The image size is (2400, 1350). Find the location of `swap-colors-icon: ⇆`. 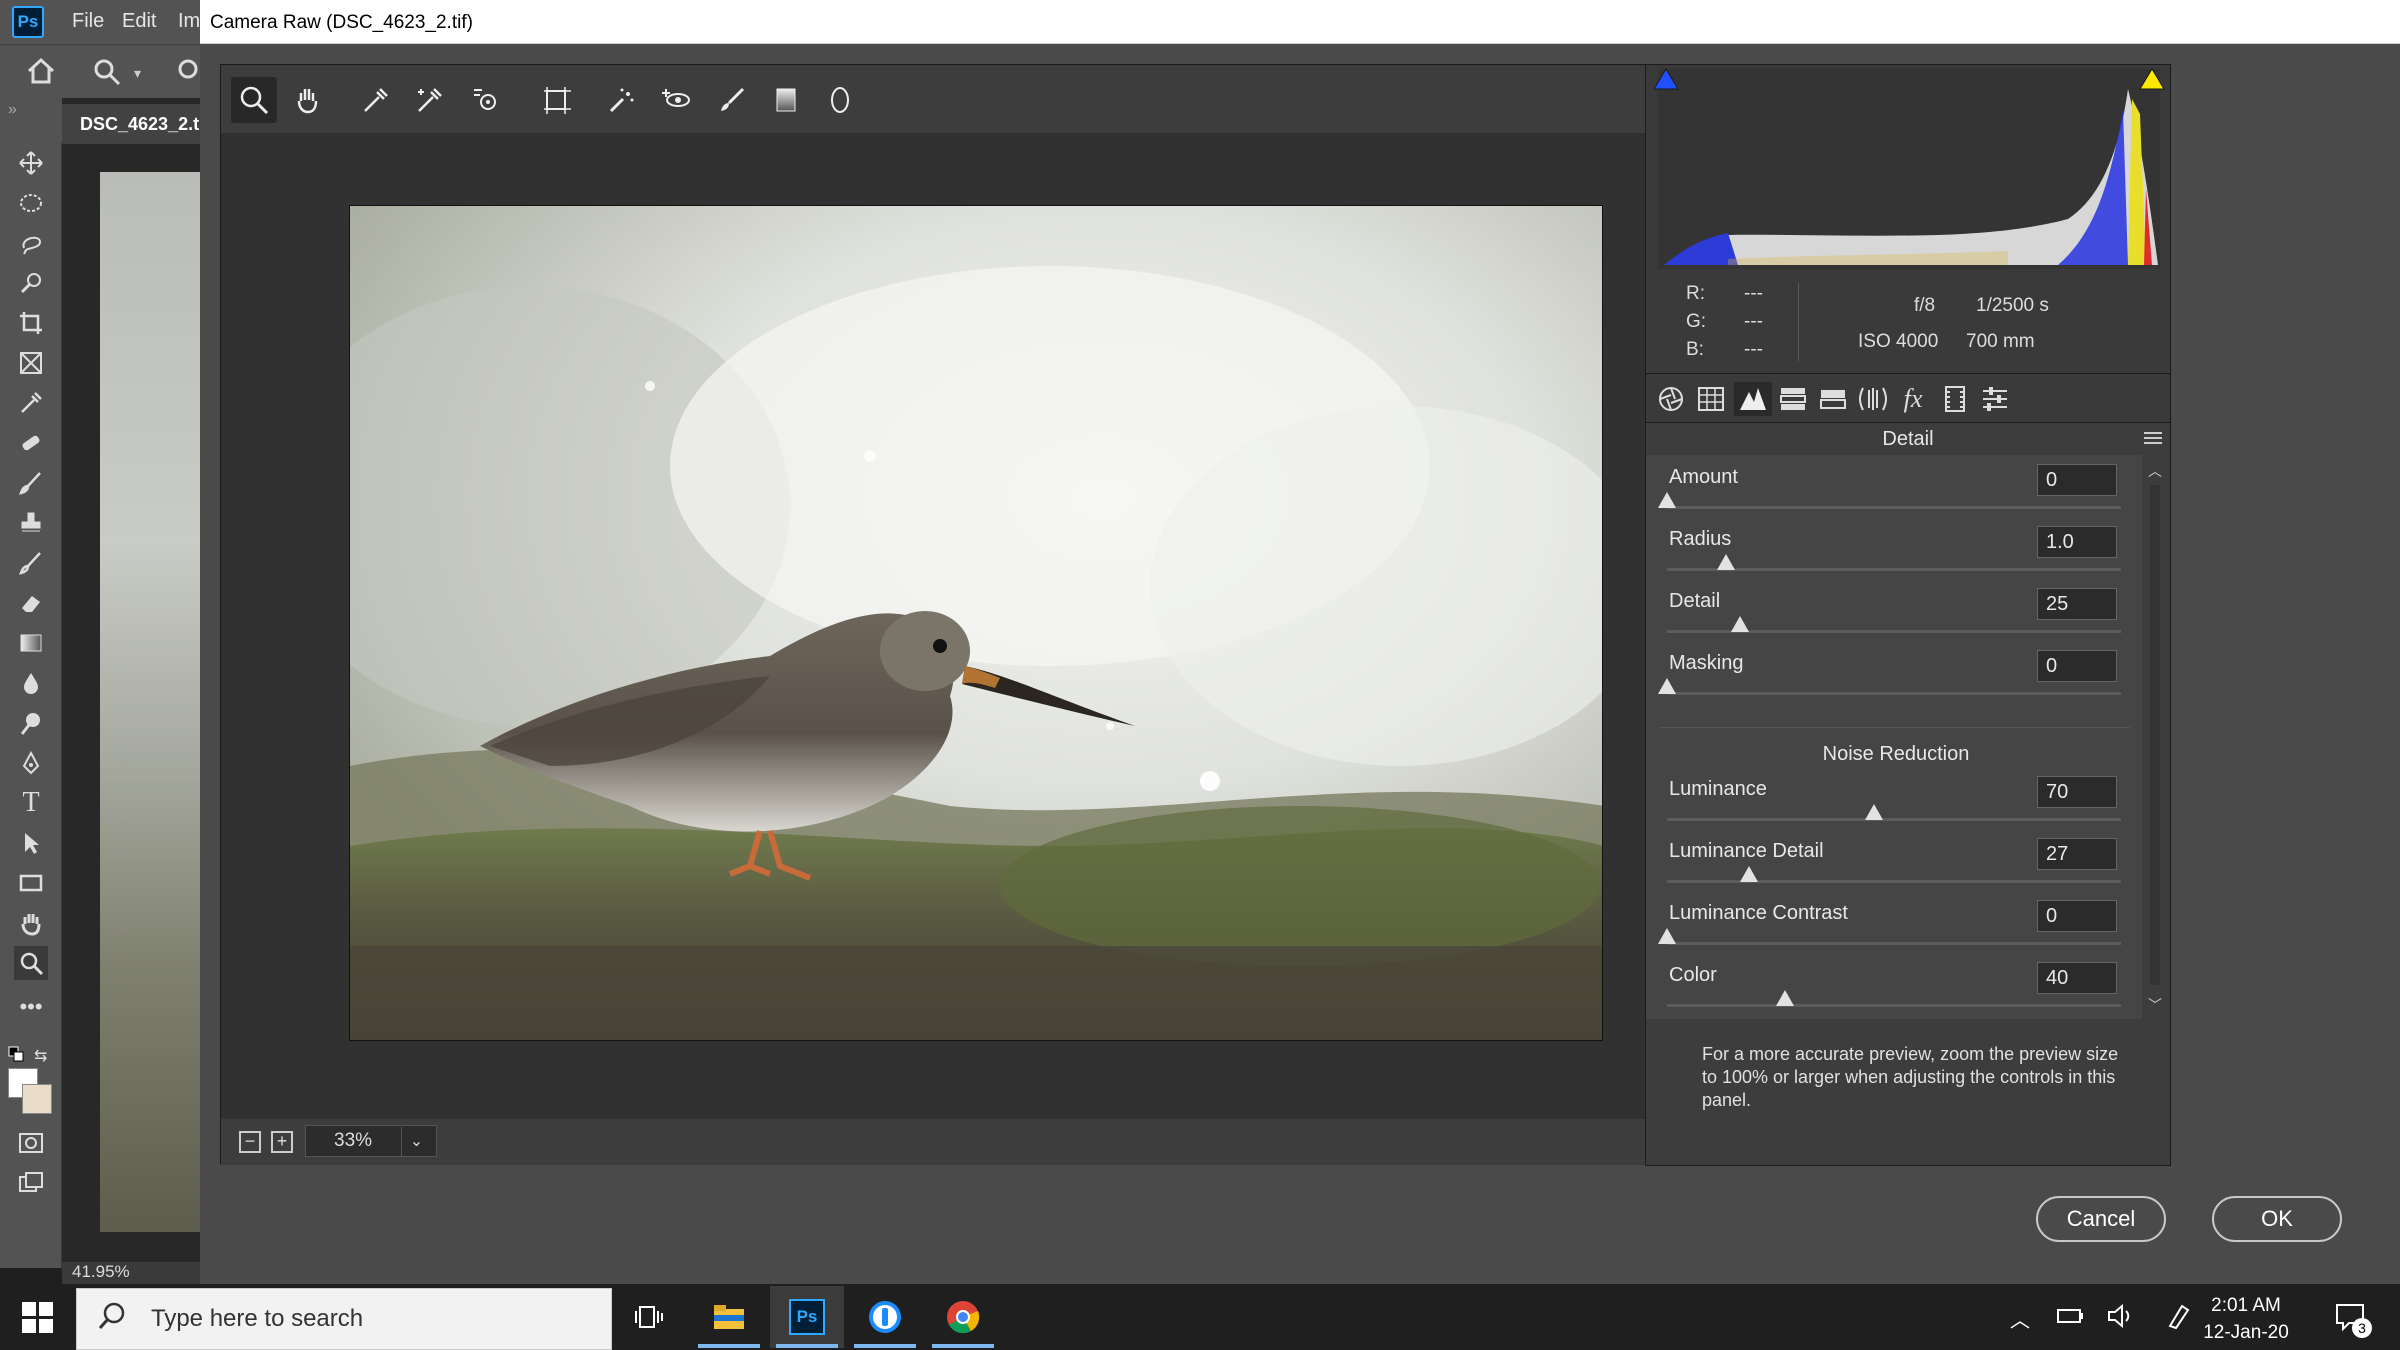

swap-colors-icon: ⇆ is located at coordinates (40, 1056).